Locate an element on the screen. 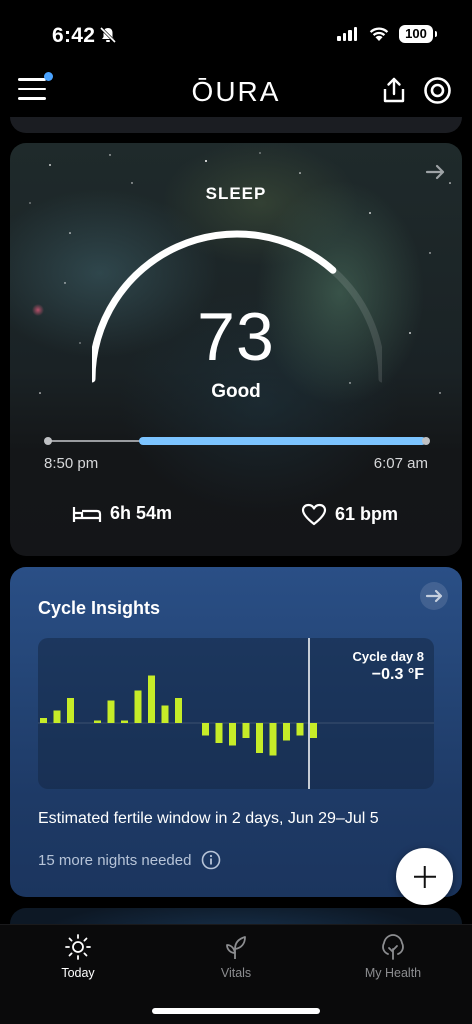 The height and width of the screenshot is (1024, 472). info-icon is located at coordinates (211, 860).